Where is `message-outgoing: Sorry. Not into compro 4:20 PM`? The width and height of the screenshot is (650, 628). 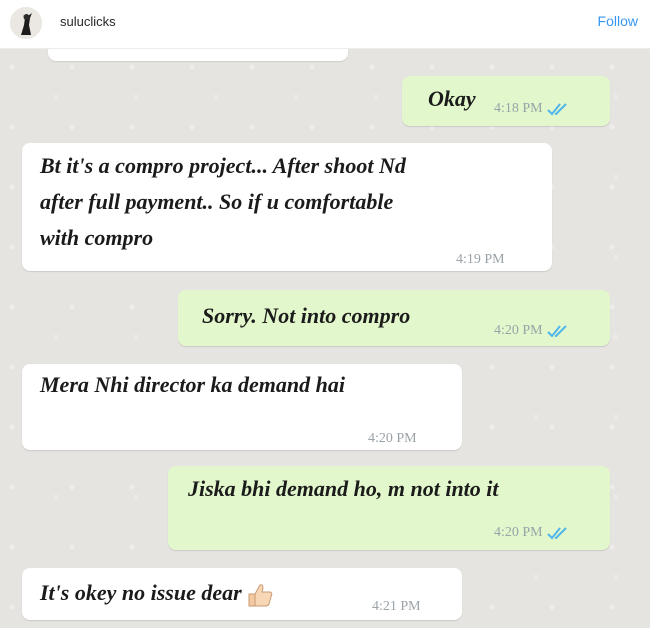 message-outgoing: Sorry. Not into compro 4:20 PM is located at coordinates (394, 318).